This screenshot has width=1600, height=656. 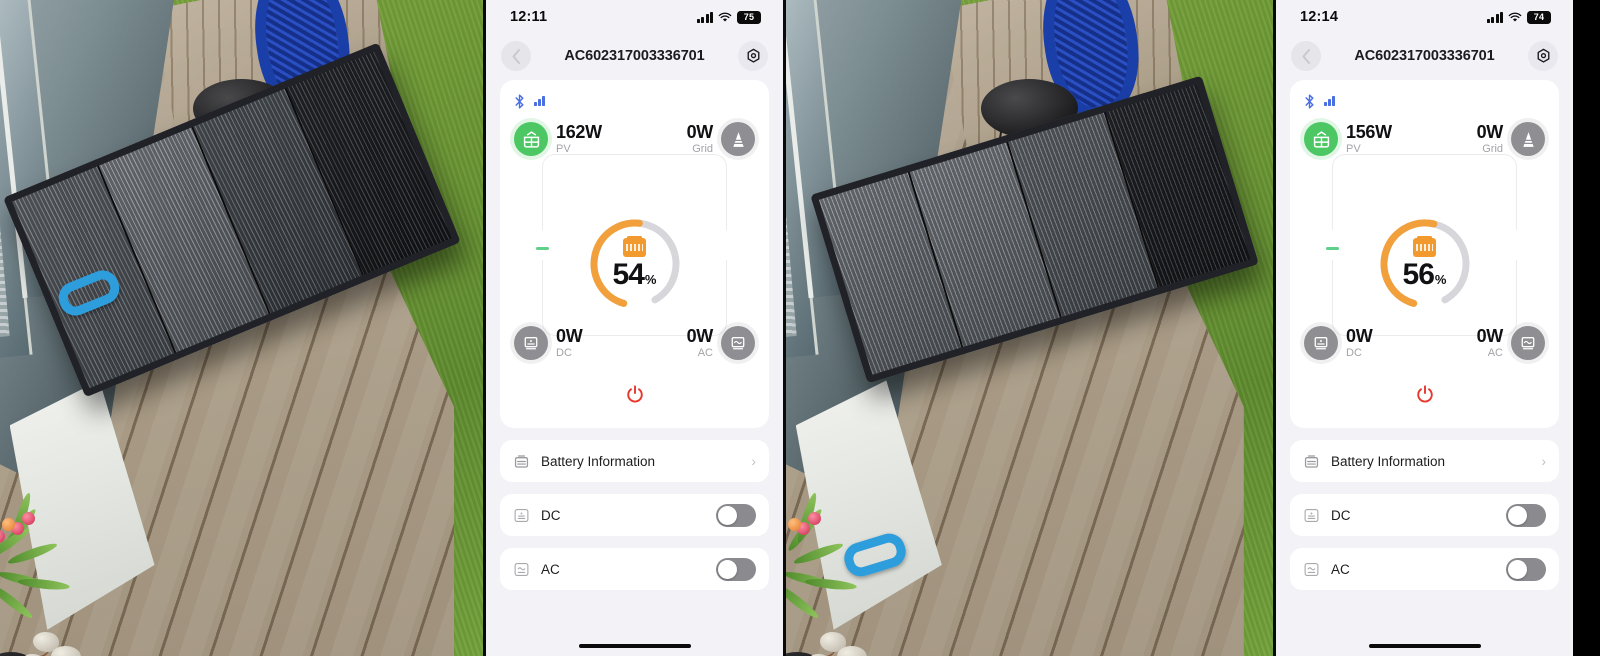 What do you see at coordinates (579, 131) in the screenshot?
I see `pv-value: 162W` at bounding box center [579, 131].